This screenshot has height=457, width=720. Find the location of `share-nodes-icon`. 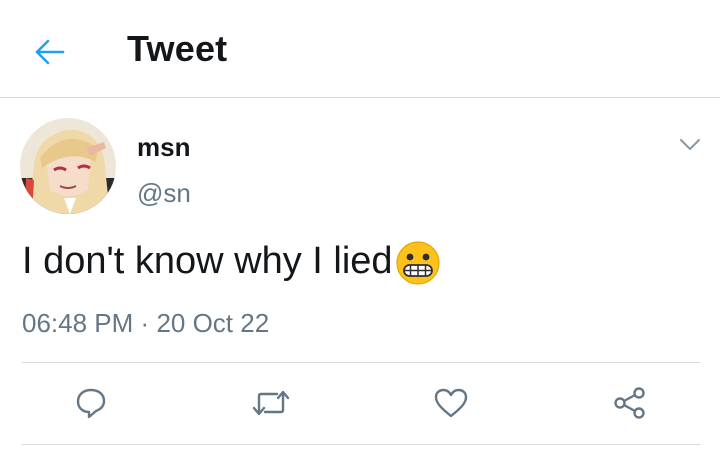

share-nodes-icon is located at coordinates (629, 403).